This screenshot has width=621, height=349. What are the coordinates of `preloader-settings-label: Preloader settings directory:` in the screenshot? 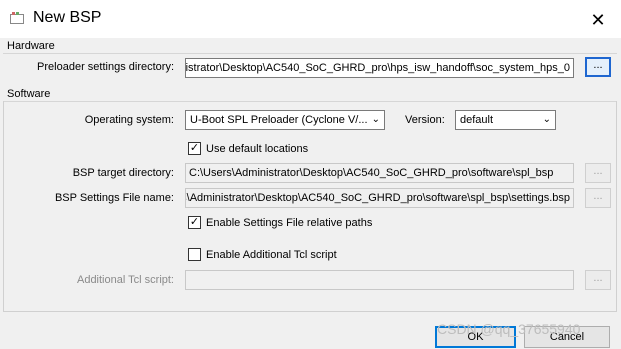 It's located at (105, 67).